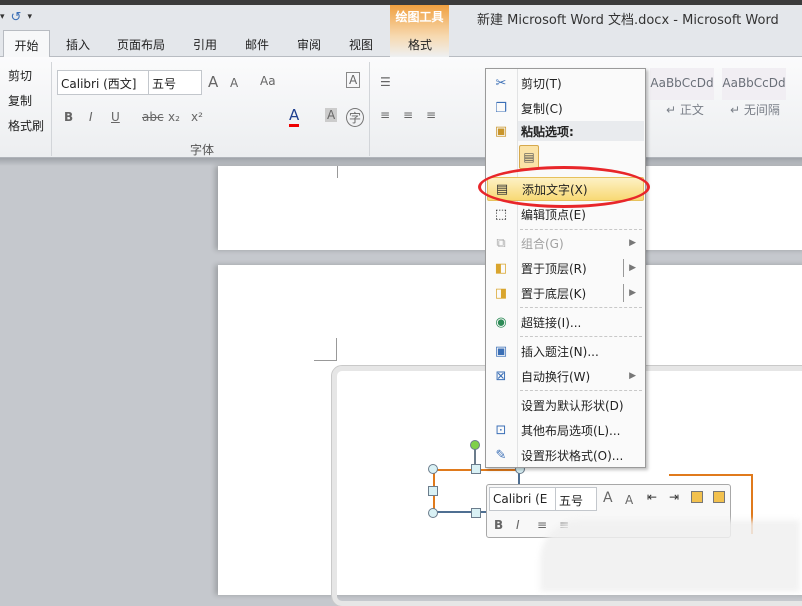 The height and width of the screenshot is (606, 802). I want to click on quick-access-toolbar: ▾ ↺ ▾, so click(16, 17).